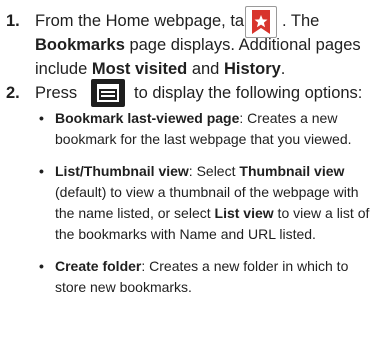 The height and width of the screenshot is (344, 373). What do you see at coordinates (185, 234) in the screenshot?
I see `option-line-4: the bookmarks with Name and URL listed.` at bounding box center [185, 234].